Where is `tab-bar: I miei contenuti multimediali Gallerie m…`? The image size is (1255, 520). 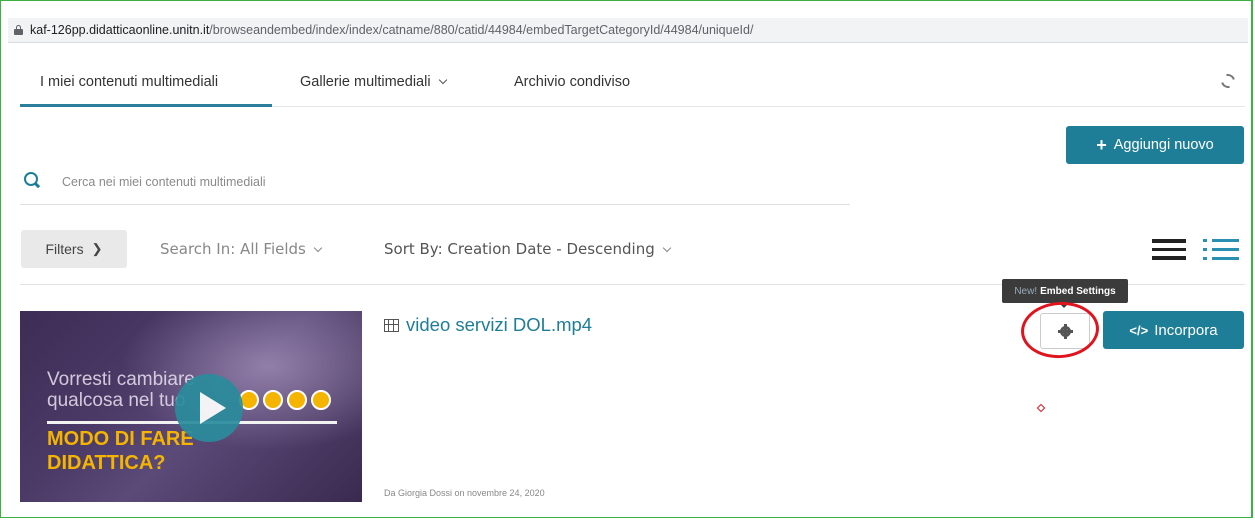 tab-bar: I miei contenuti multimediali Gallerie m… is located at coordinates (632, 76).